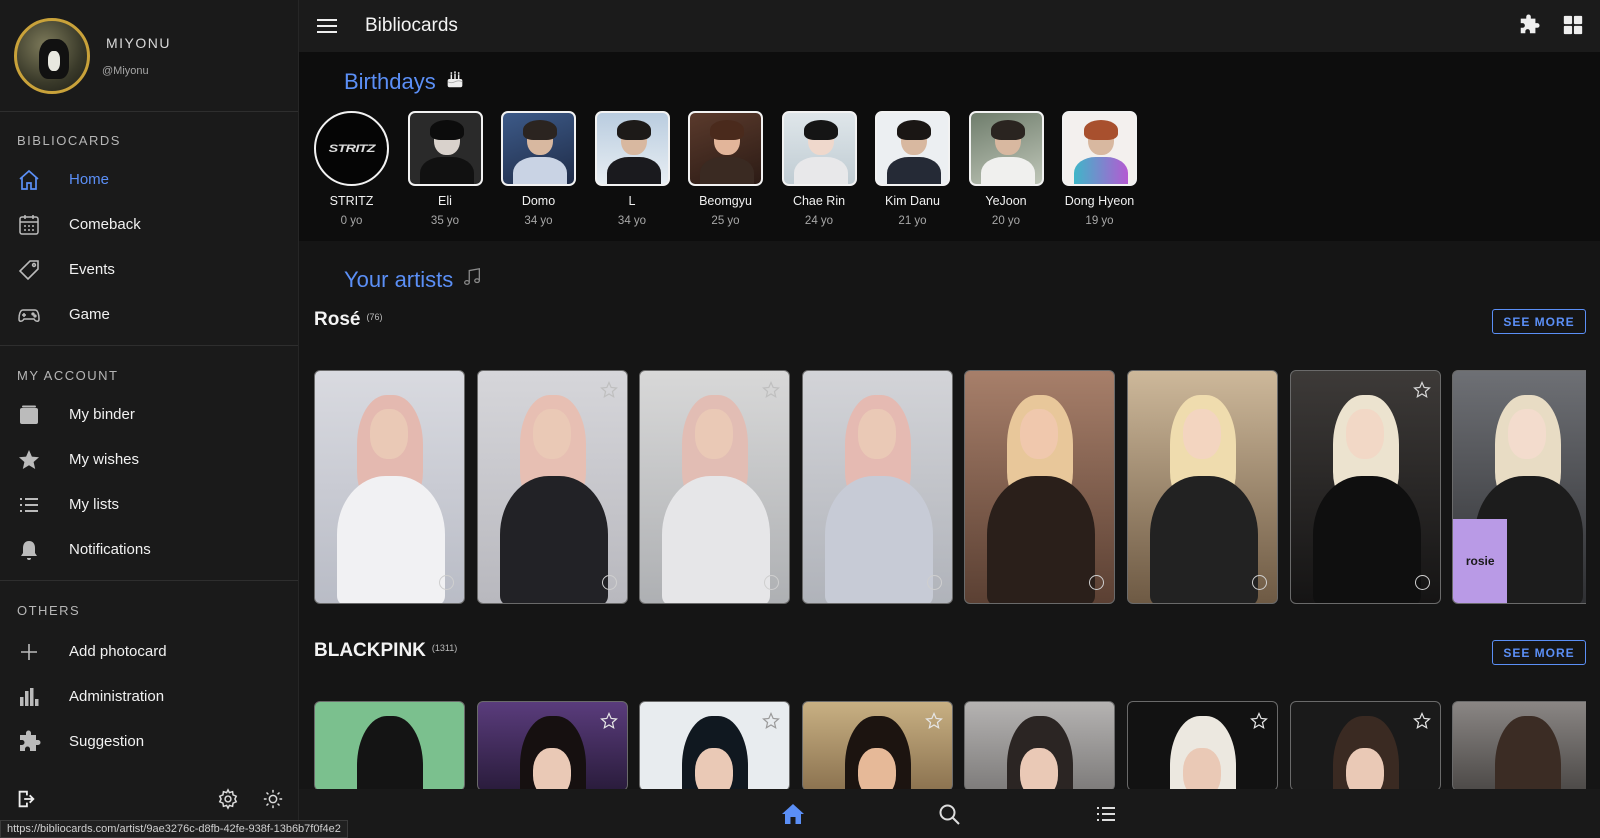  I want to click on sidebar-item-events: Events, so click(149, 269).